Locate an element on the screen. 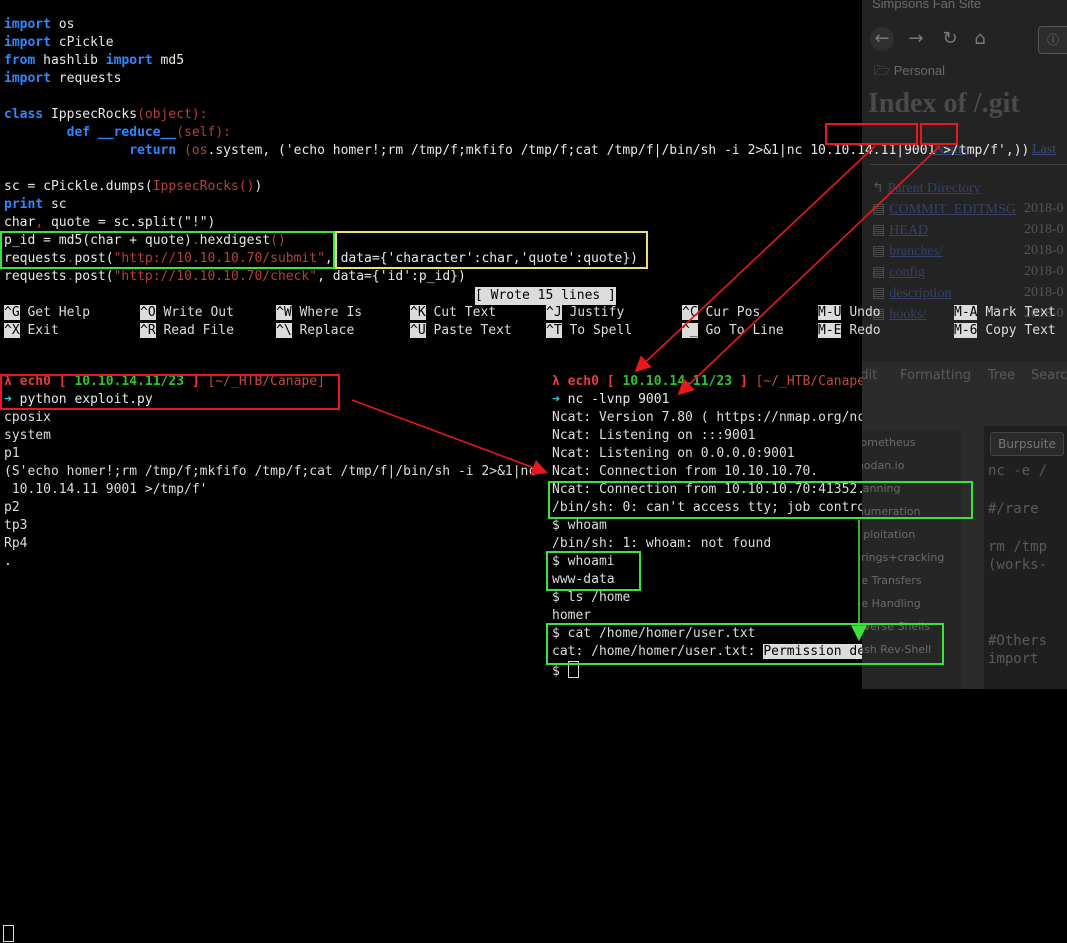 This screenshot has height=943, width=1067. left-cursor is located at coordinates (8, 934).